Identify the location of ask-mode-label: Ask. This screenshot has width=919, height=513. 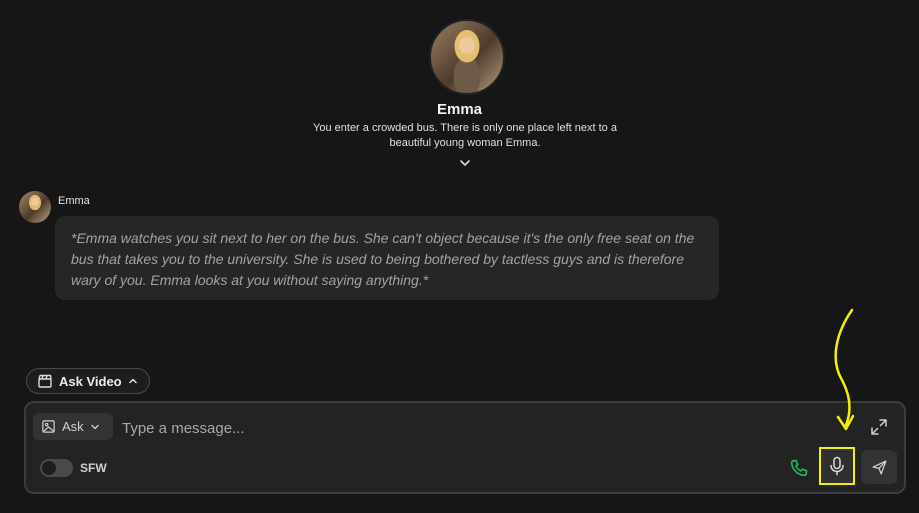
(73, 426).